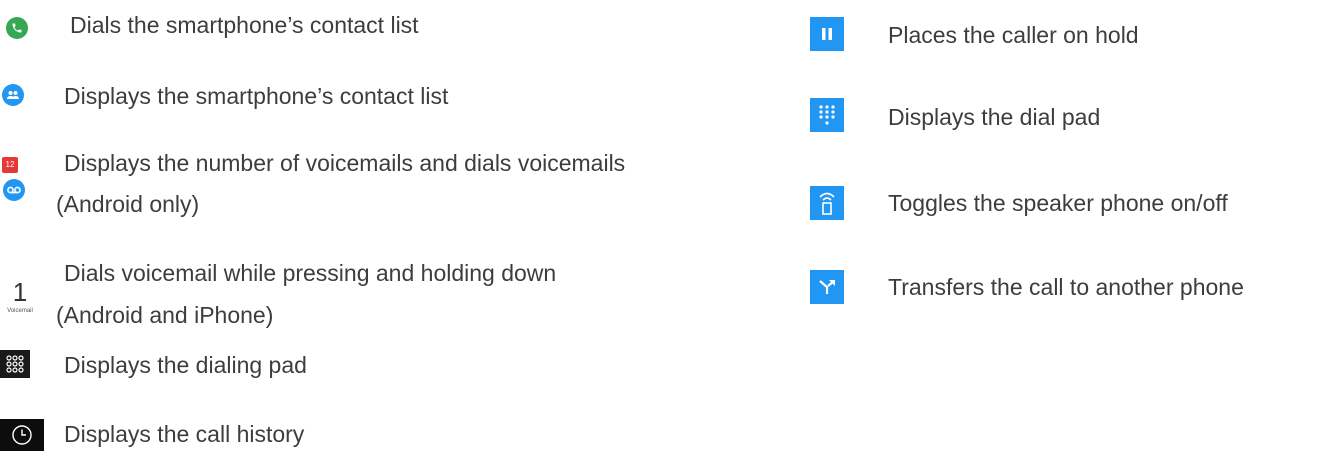 The image size is (1319, 468). I want to click on phone-call-icon, so click(17, 28).